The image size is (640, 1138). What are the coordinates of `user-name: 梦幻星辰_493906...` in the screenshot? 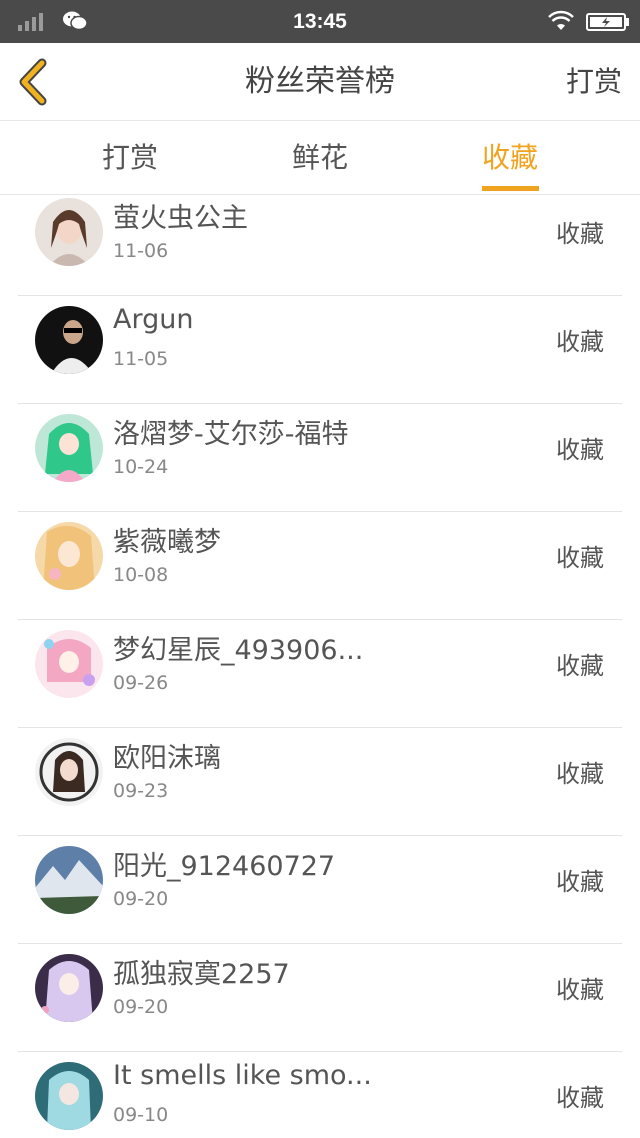 It's located at (238, 650).